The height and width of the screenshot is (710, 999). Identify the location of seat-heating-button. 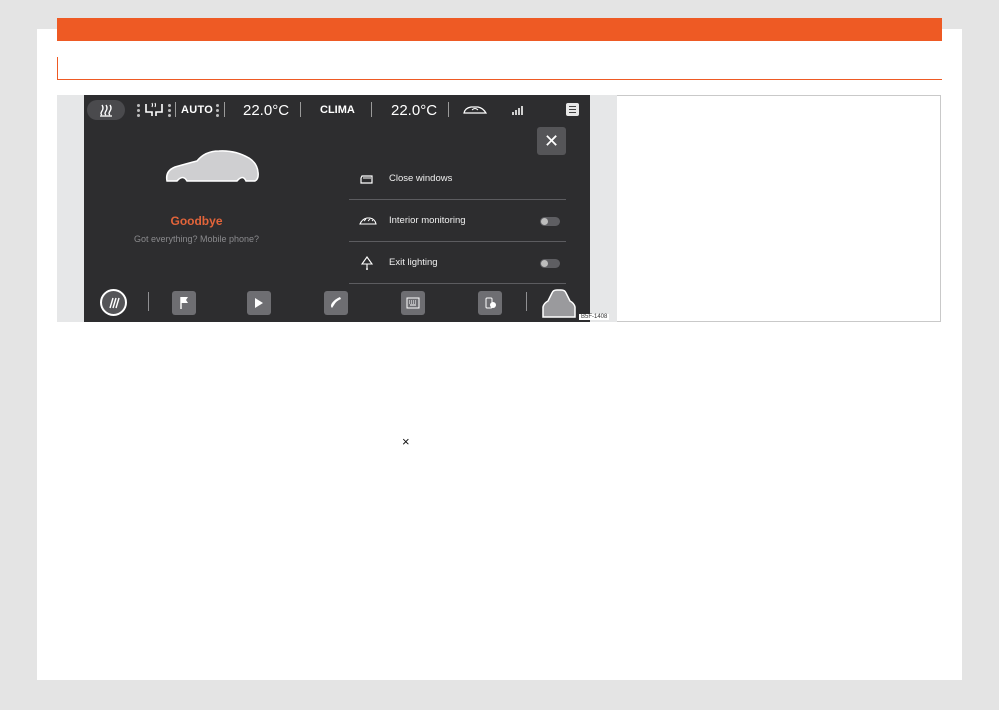
(152, 110).